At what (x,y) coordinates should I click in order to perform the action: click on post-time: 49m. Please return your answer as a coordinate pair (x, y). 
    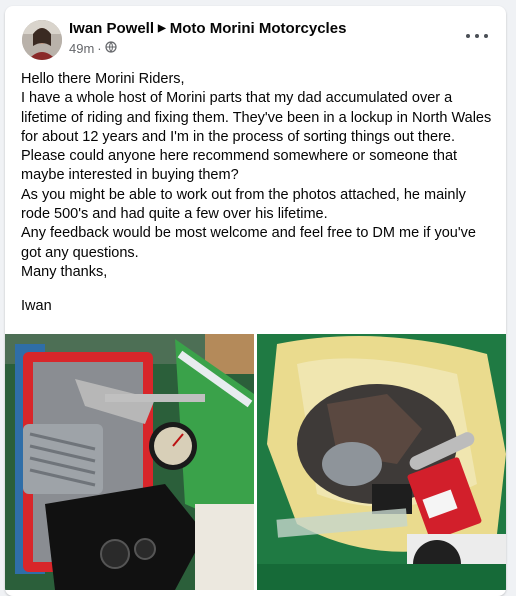
    Looking at the image, I should click on (81, 48).